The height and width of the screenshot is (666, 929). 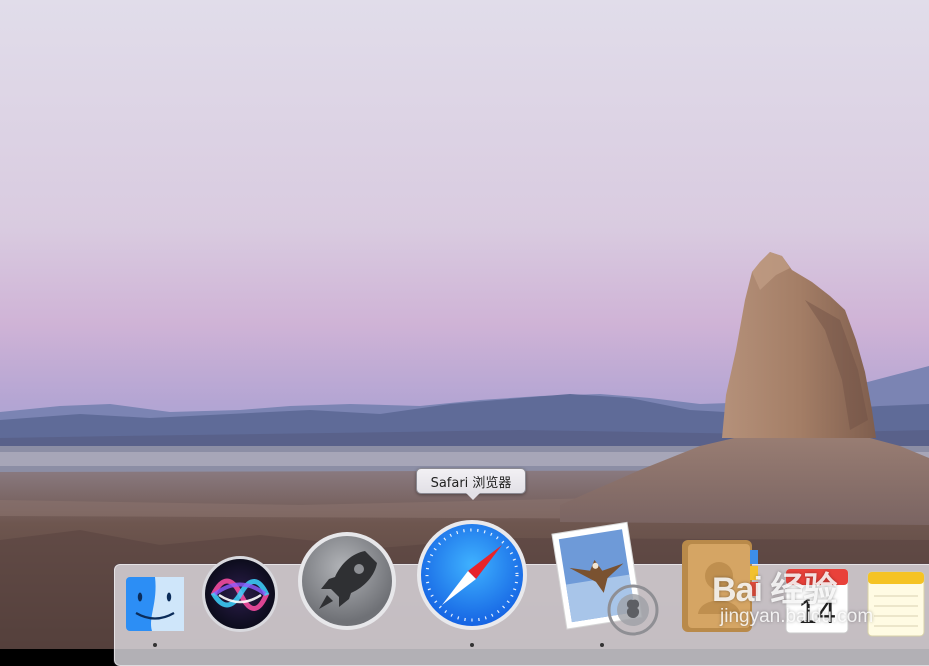 I want to click on launchpad-icon, so click(x=347, y=581).